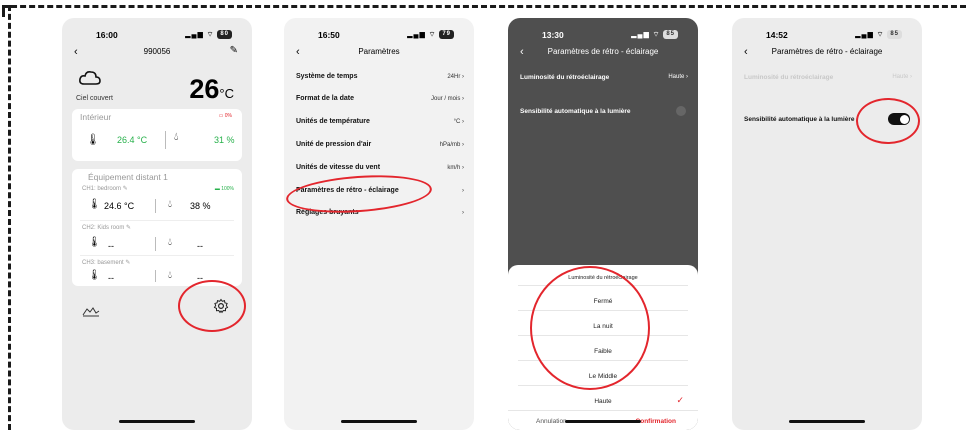  Describe the element at coordinates (379, 79) in the screenshot. I see `setting-row-time-system: Système de temps 24Hr ›` at that location.